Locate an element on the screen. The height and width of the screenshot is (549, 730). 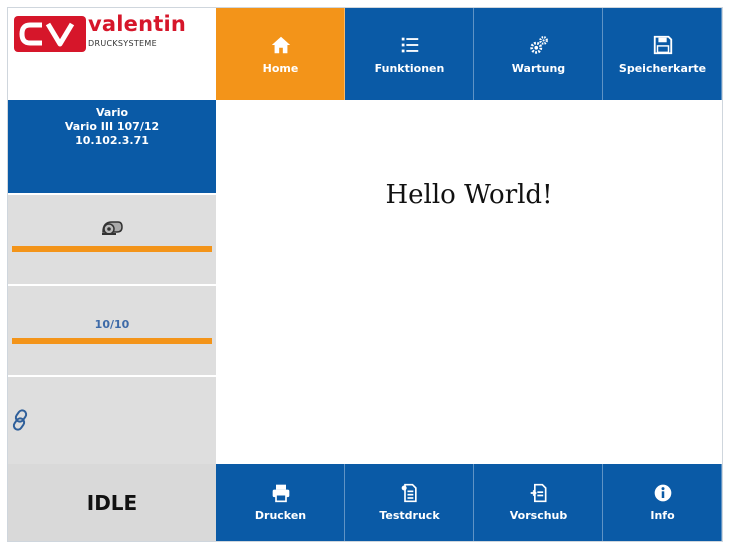
testdruck-label: Testdruck is located at coordinates (409, 515).